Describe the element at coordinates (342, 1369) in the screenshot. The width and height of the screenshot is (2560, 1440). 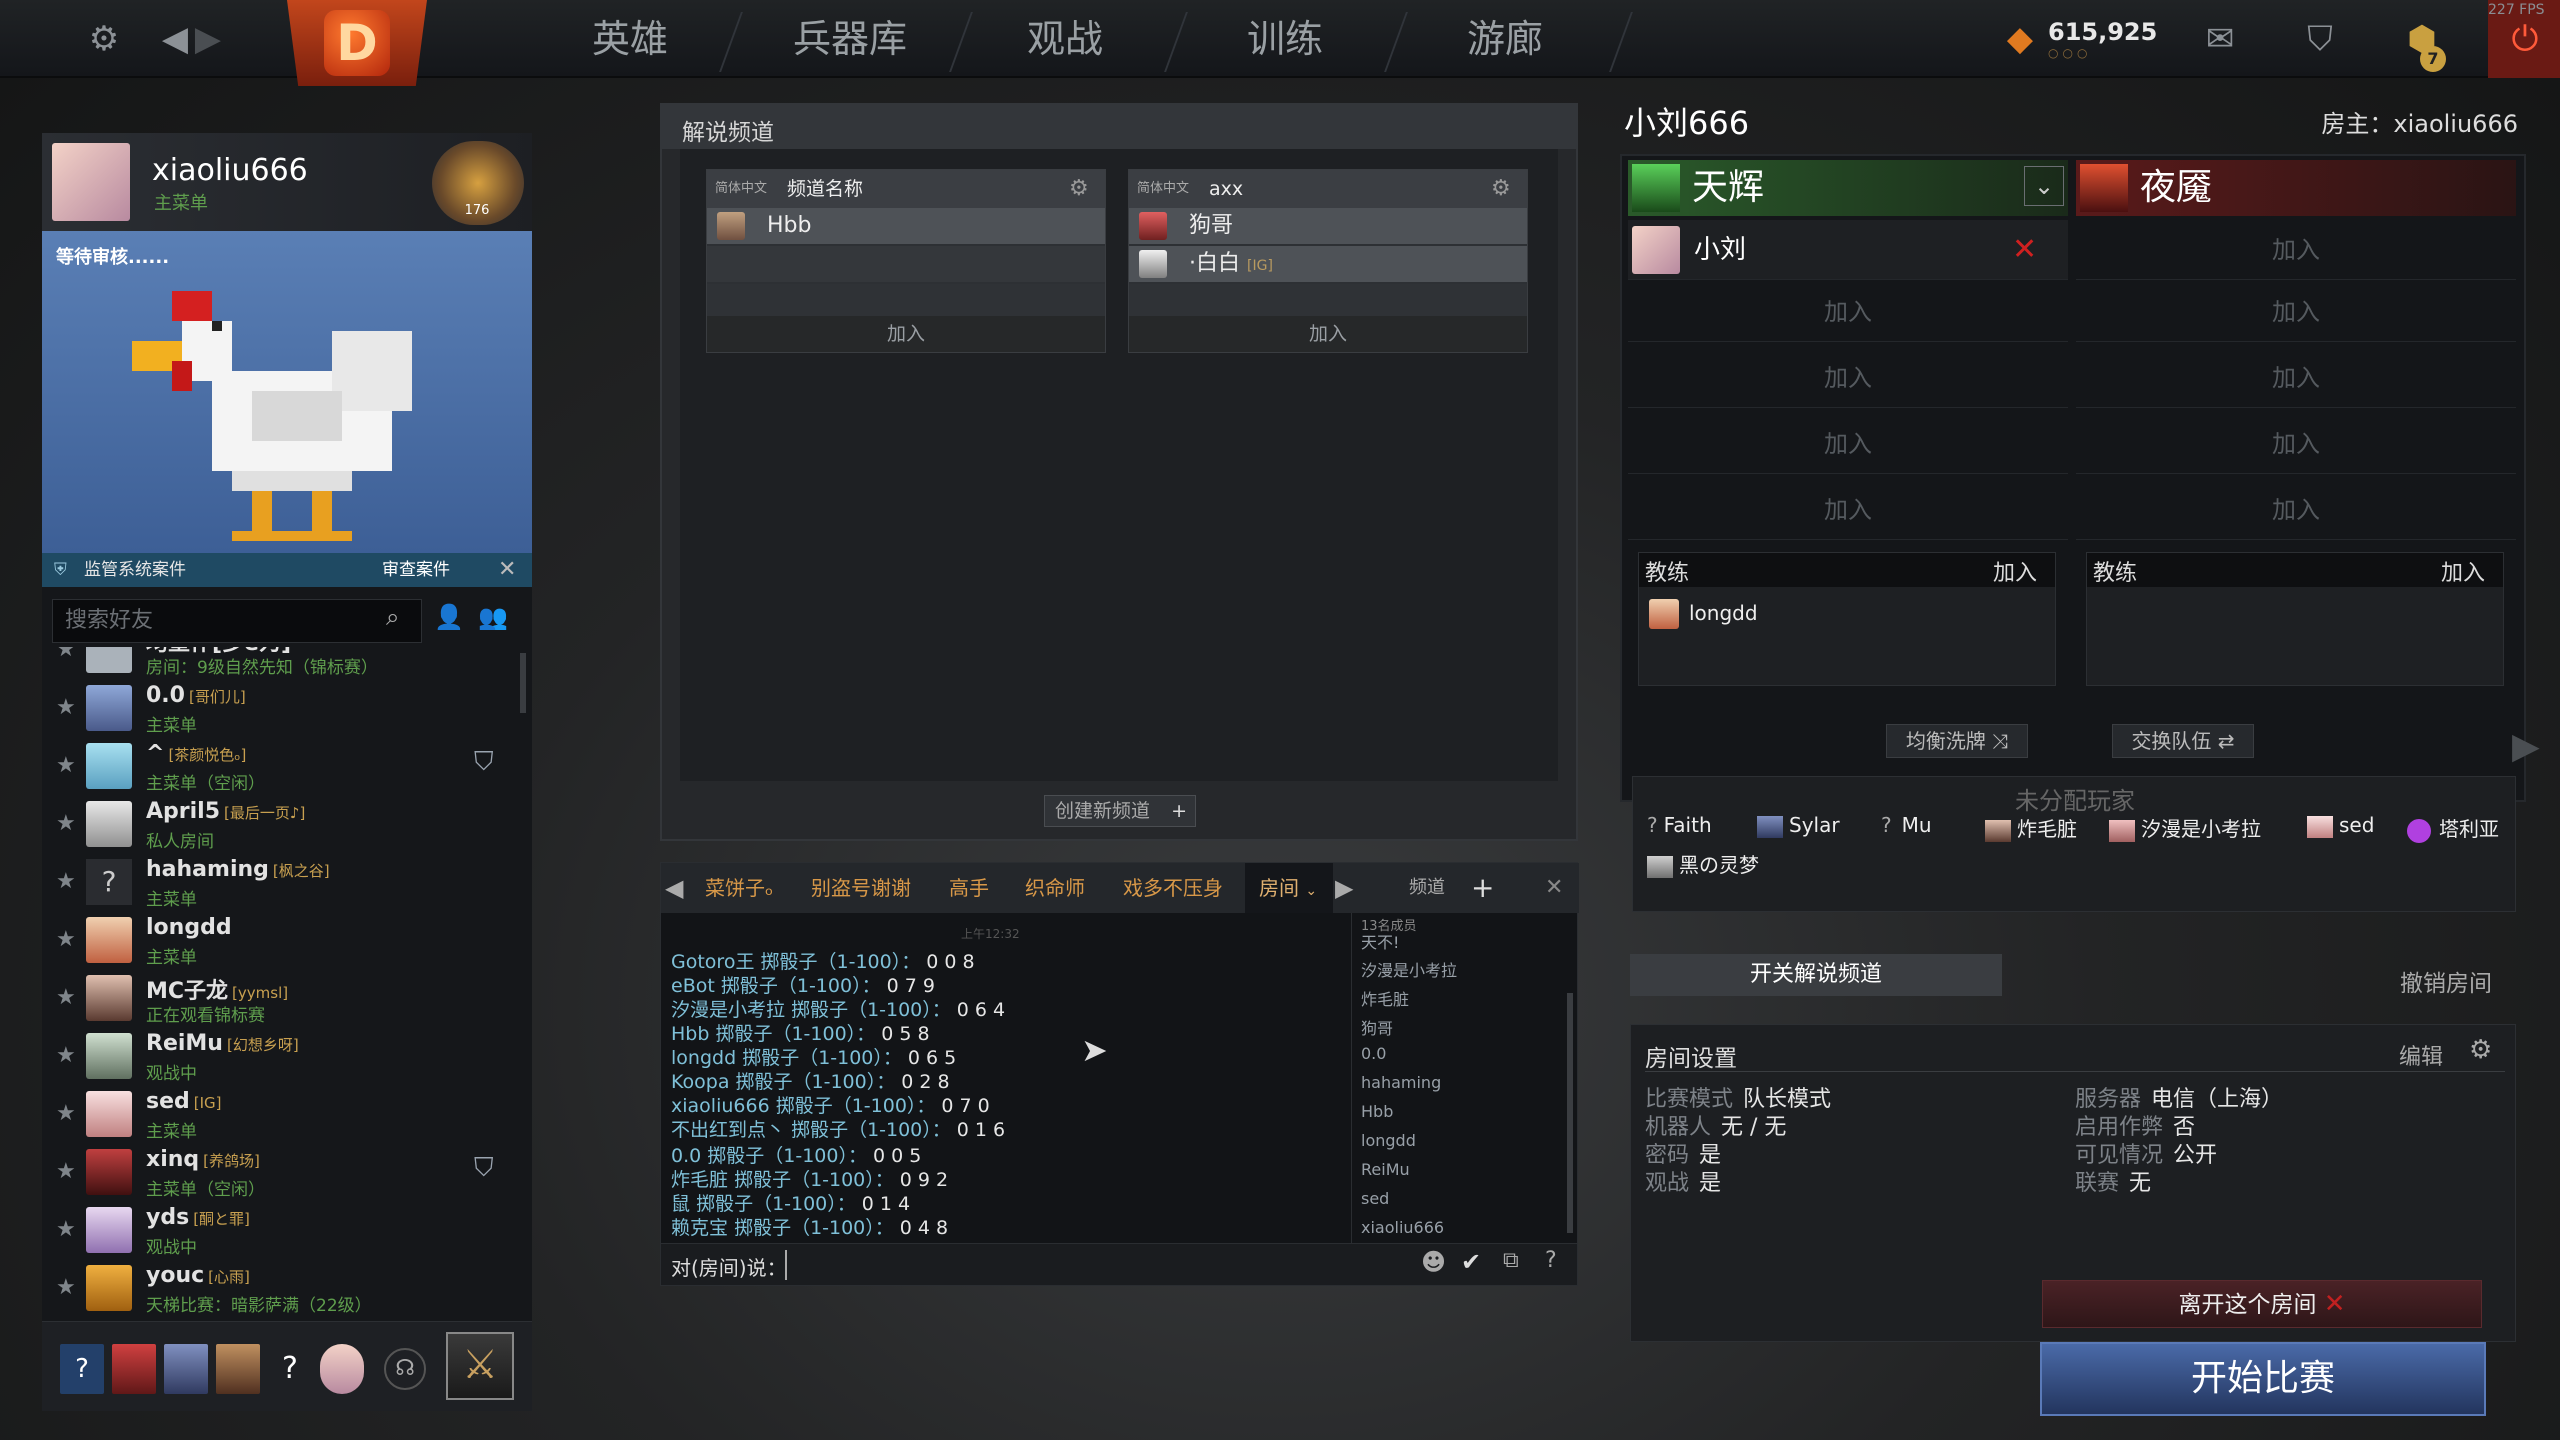
I see `avatar` at that location.